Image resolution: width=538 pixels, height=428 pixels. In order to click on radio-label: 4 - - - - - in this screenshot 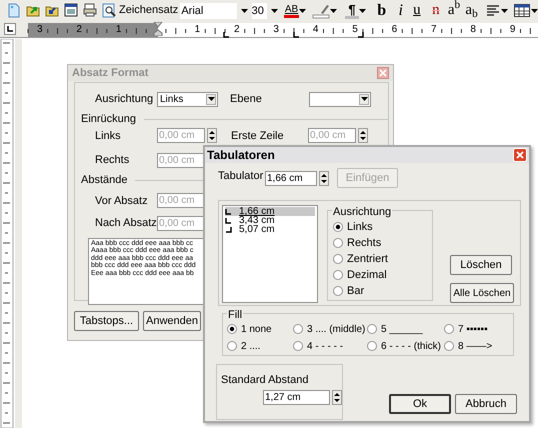, I will do `click(325, 346)`.